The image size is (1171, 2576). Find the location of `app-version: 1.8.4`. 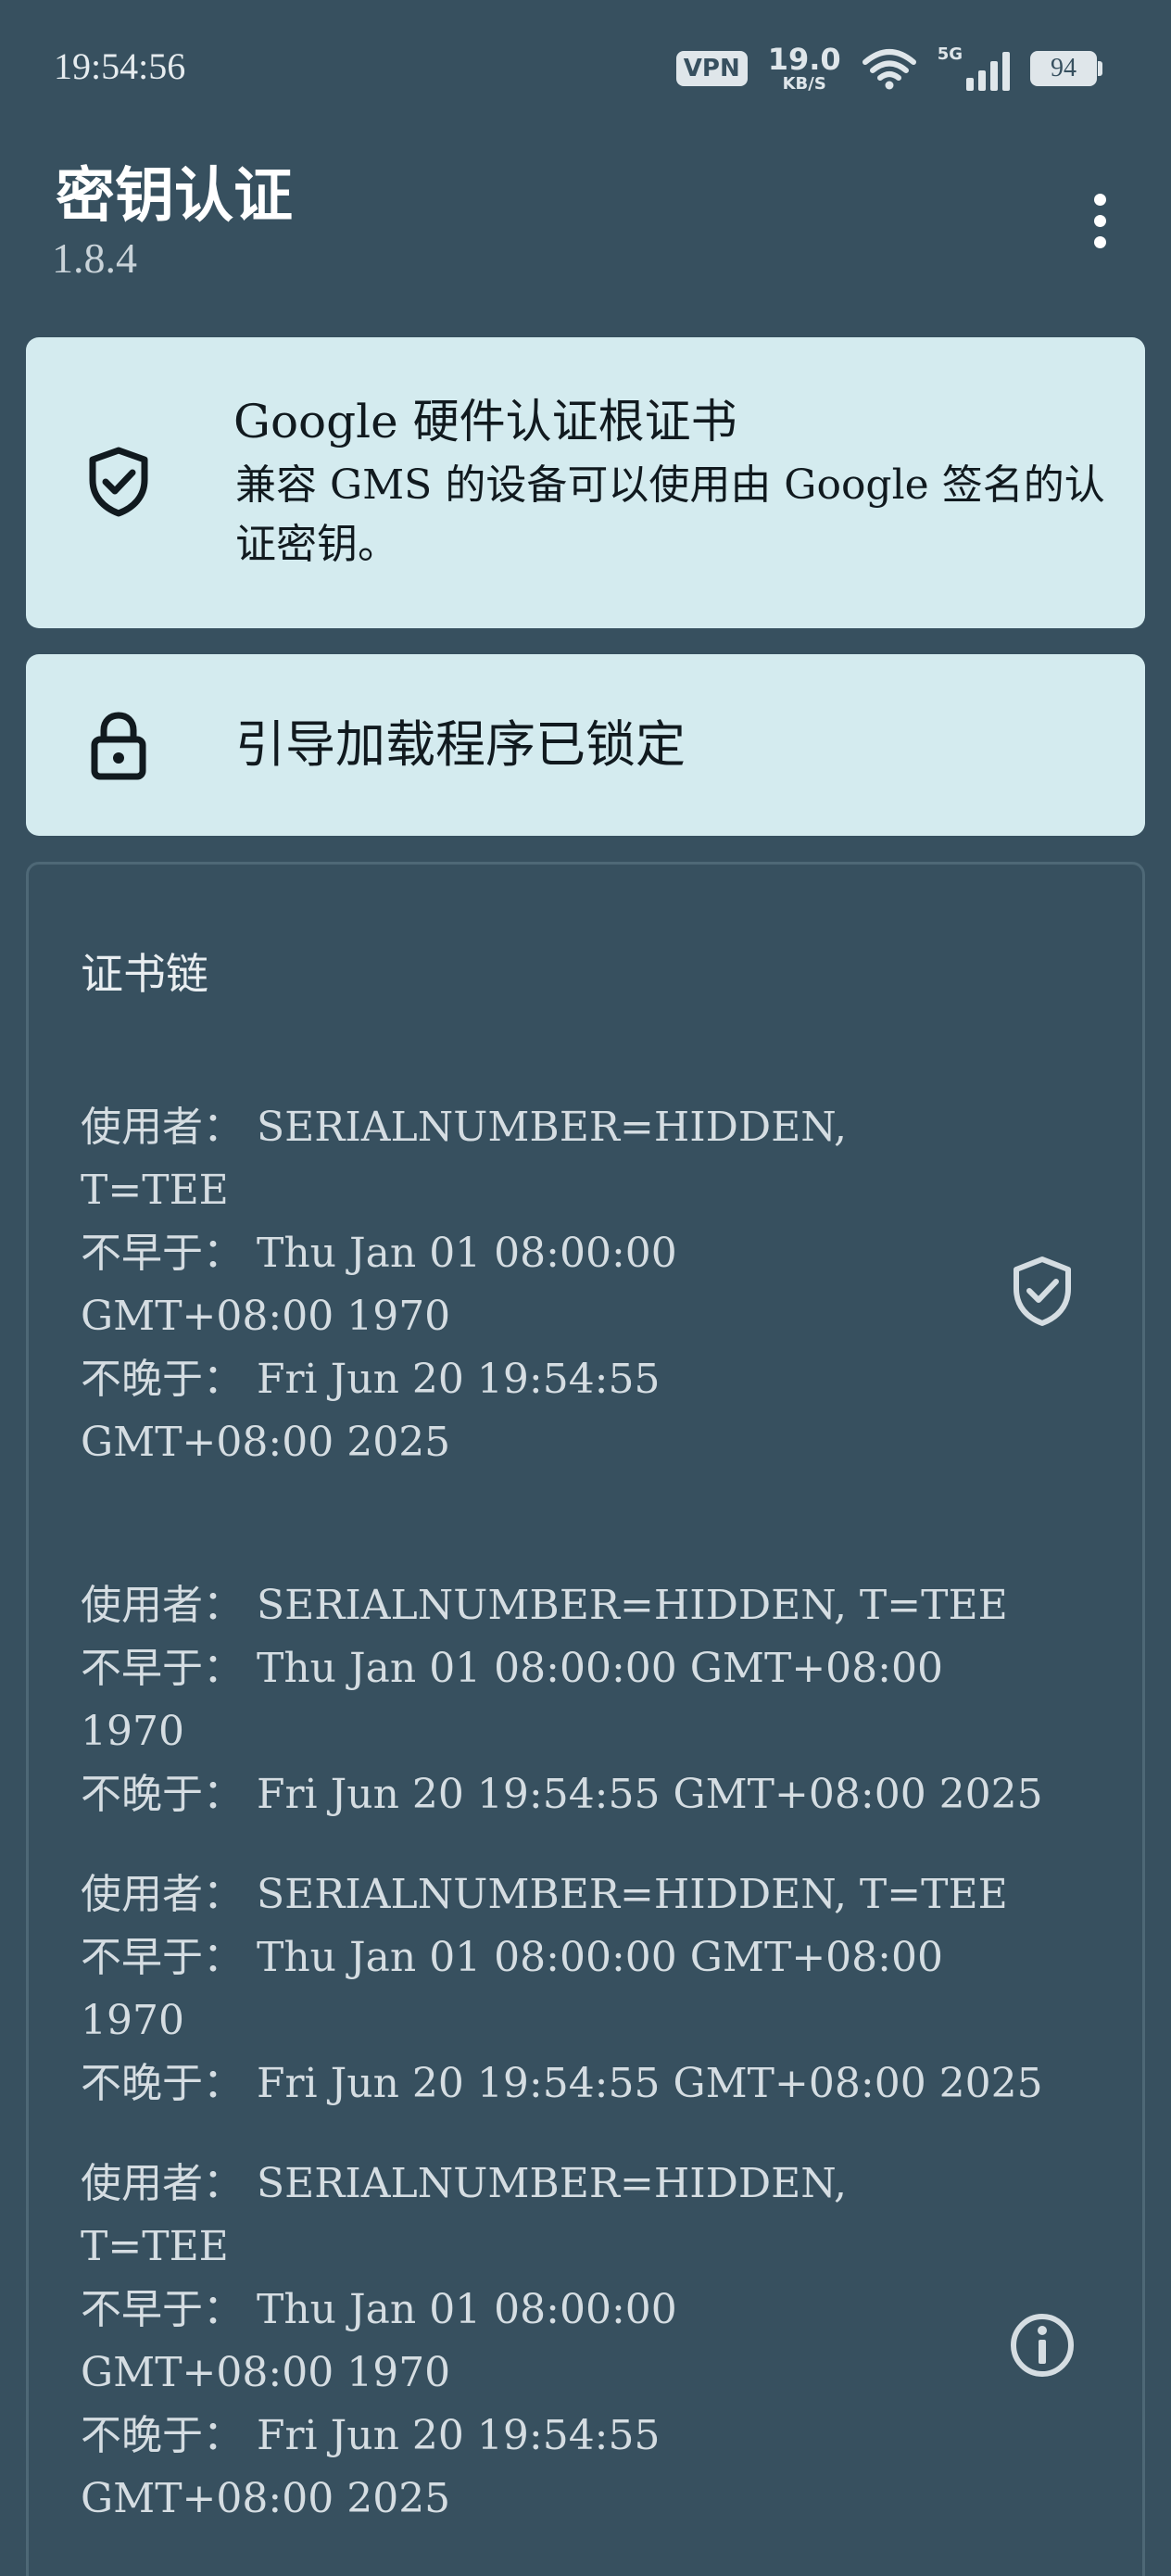

app-version: 1.8.4 is located at coordinates (95, 258).